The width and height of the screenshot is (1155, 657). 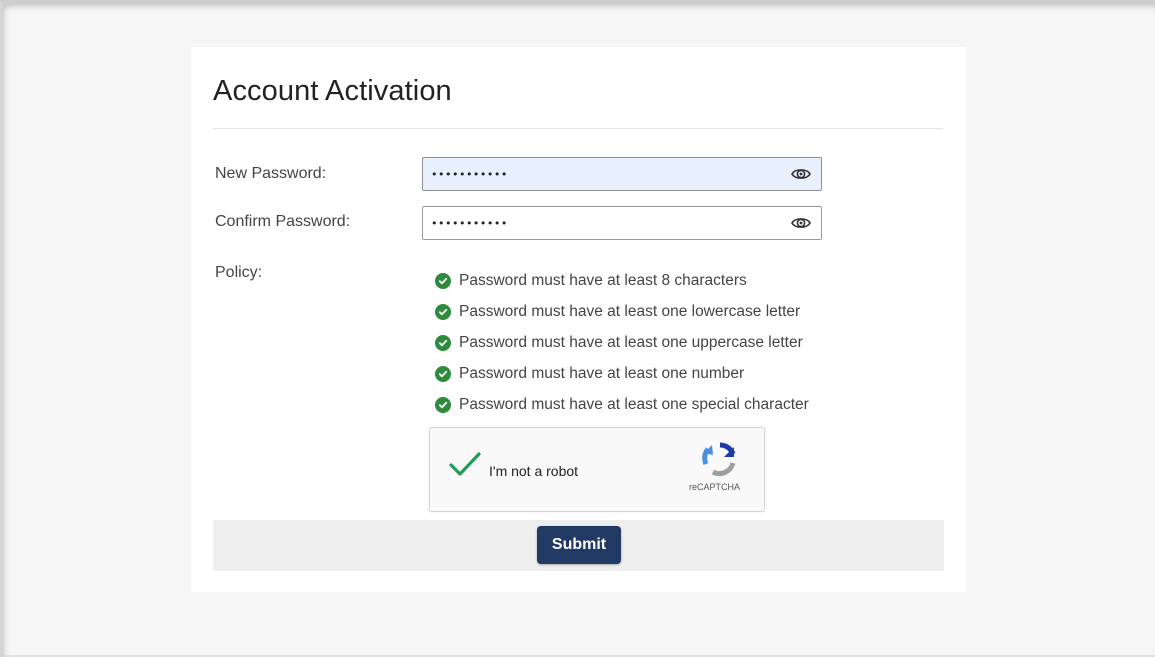 I want to click on confirm-password-input, so click(x=601, y=223).